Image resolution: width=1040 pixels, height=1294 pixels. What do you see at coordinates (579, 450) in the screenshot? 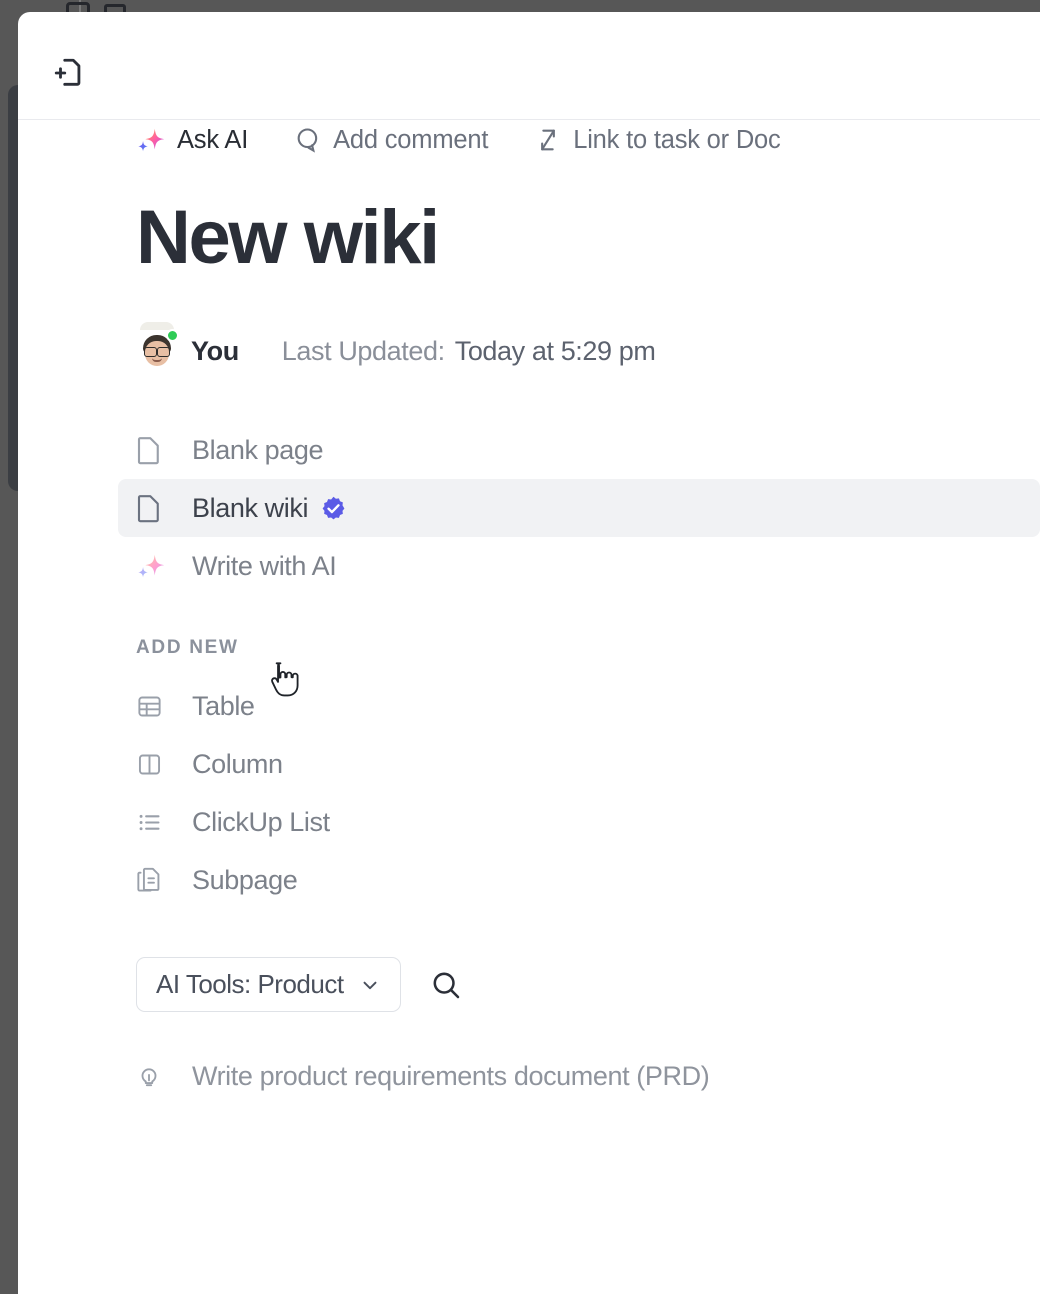
I see `option-blank-page: Blank page` at bounding box center [579, 450].